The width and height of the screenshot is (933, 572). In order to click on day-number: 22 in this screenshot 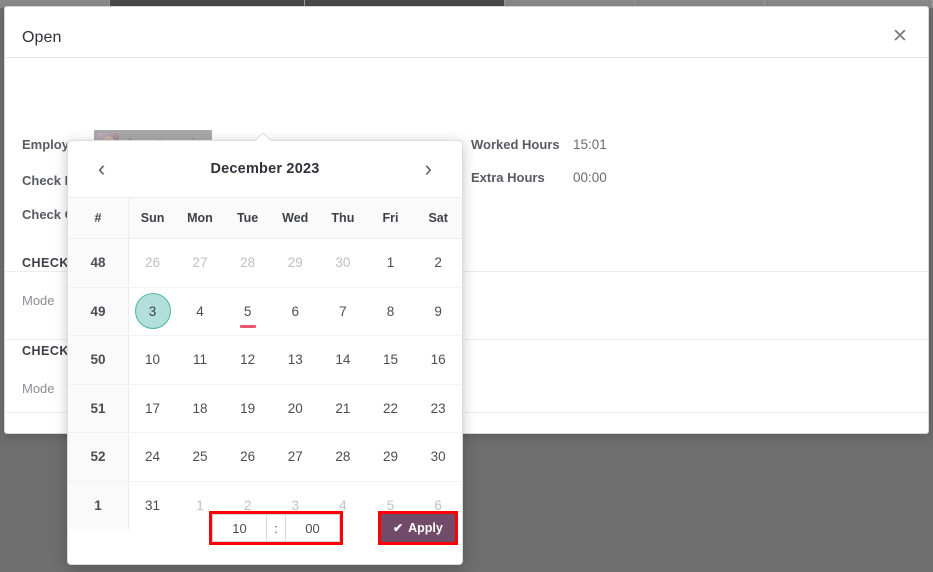, I will do `click(391, 408)`.